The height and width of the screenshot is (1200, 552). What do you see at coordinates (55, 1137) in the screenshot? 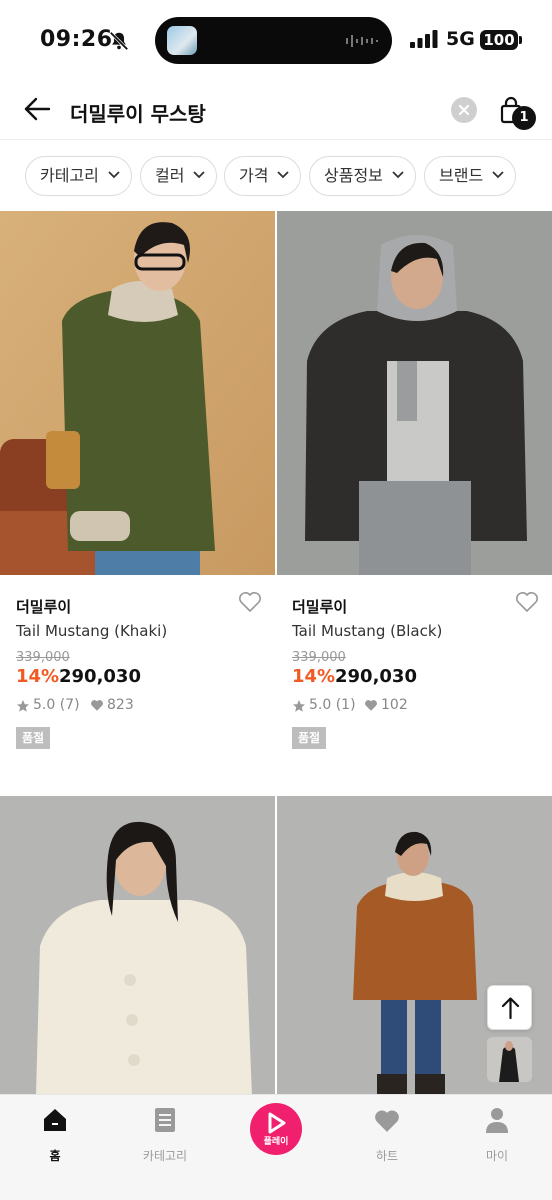
I see `nav-home: 홈` at bounding box center [55, 1137].